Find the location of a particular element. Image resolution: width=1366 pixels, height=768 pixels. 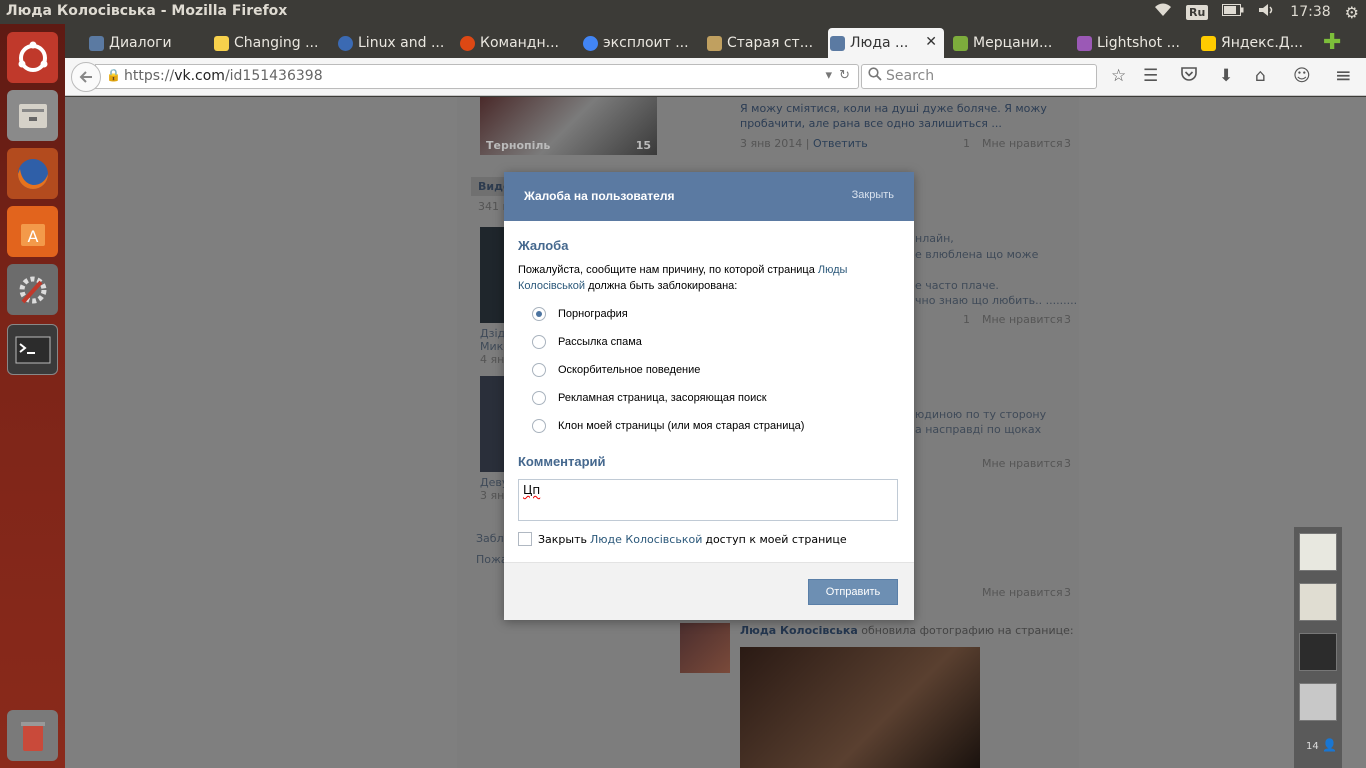

search-input: Search is located at coordinates (979, 76).